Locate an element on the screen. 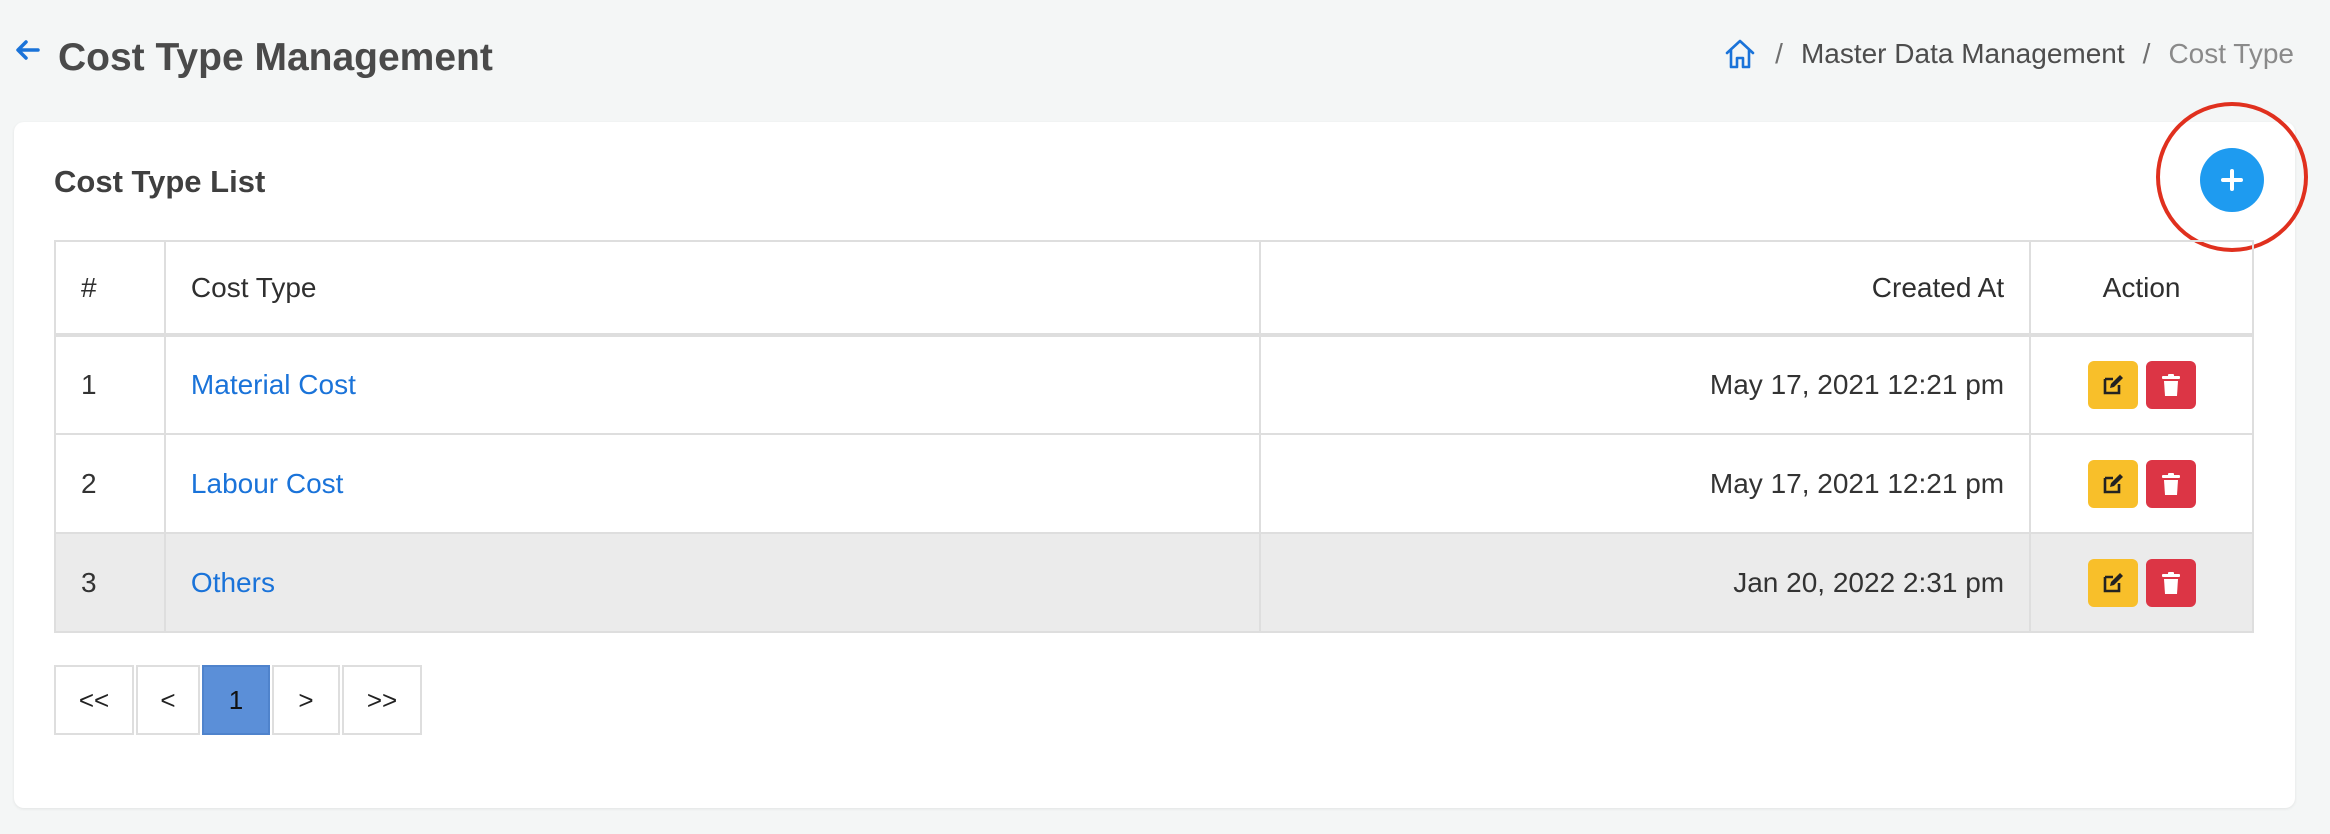 The image size is (2330, 834). row-number: 1 is located at coordinates (110, 384).